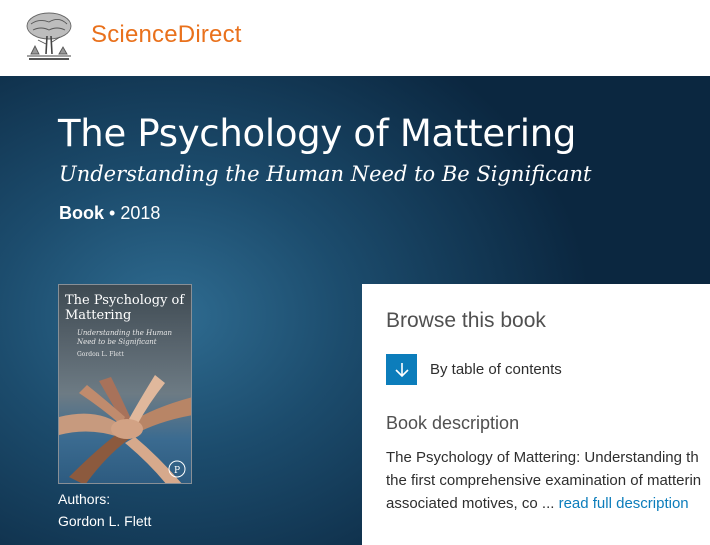 The image size is (710, 545). I want to click on page-title: The Psychology of Mattering, so click(317, 133).